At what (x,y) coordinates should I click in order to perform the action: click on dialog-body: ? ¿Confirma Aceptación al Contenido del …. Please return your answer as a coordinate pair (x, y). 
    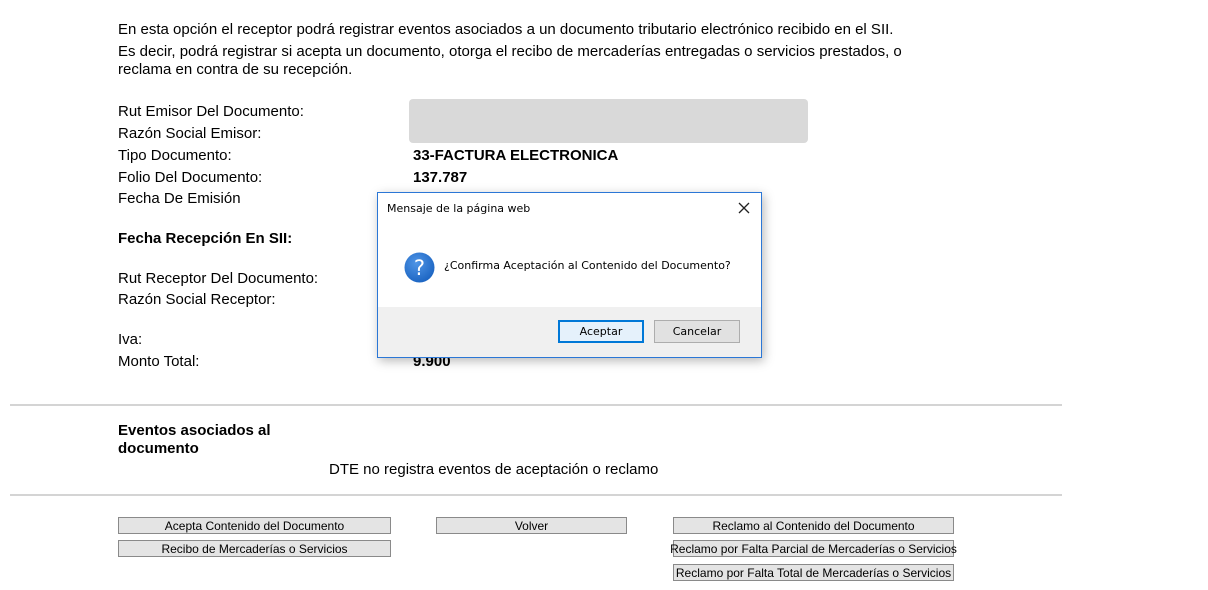
    Looking at the image, I should click on (569, 266).